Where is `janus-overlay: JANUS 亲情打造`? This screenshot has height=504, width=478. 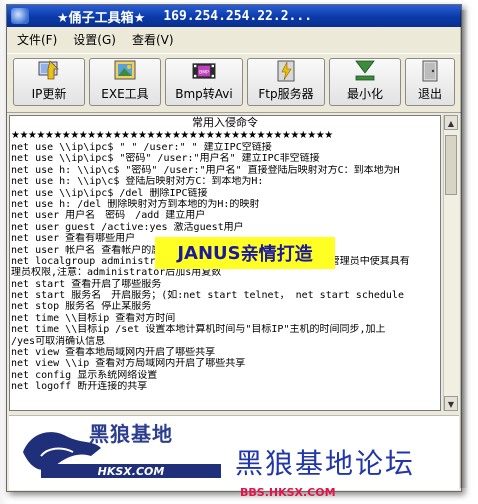 janus-overlay: JANUS 亲情打造 is located at coordinates (245, 253).